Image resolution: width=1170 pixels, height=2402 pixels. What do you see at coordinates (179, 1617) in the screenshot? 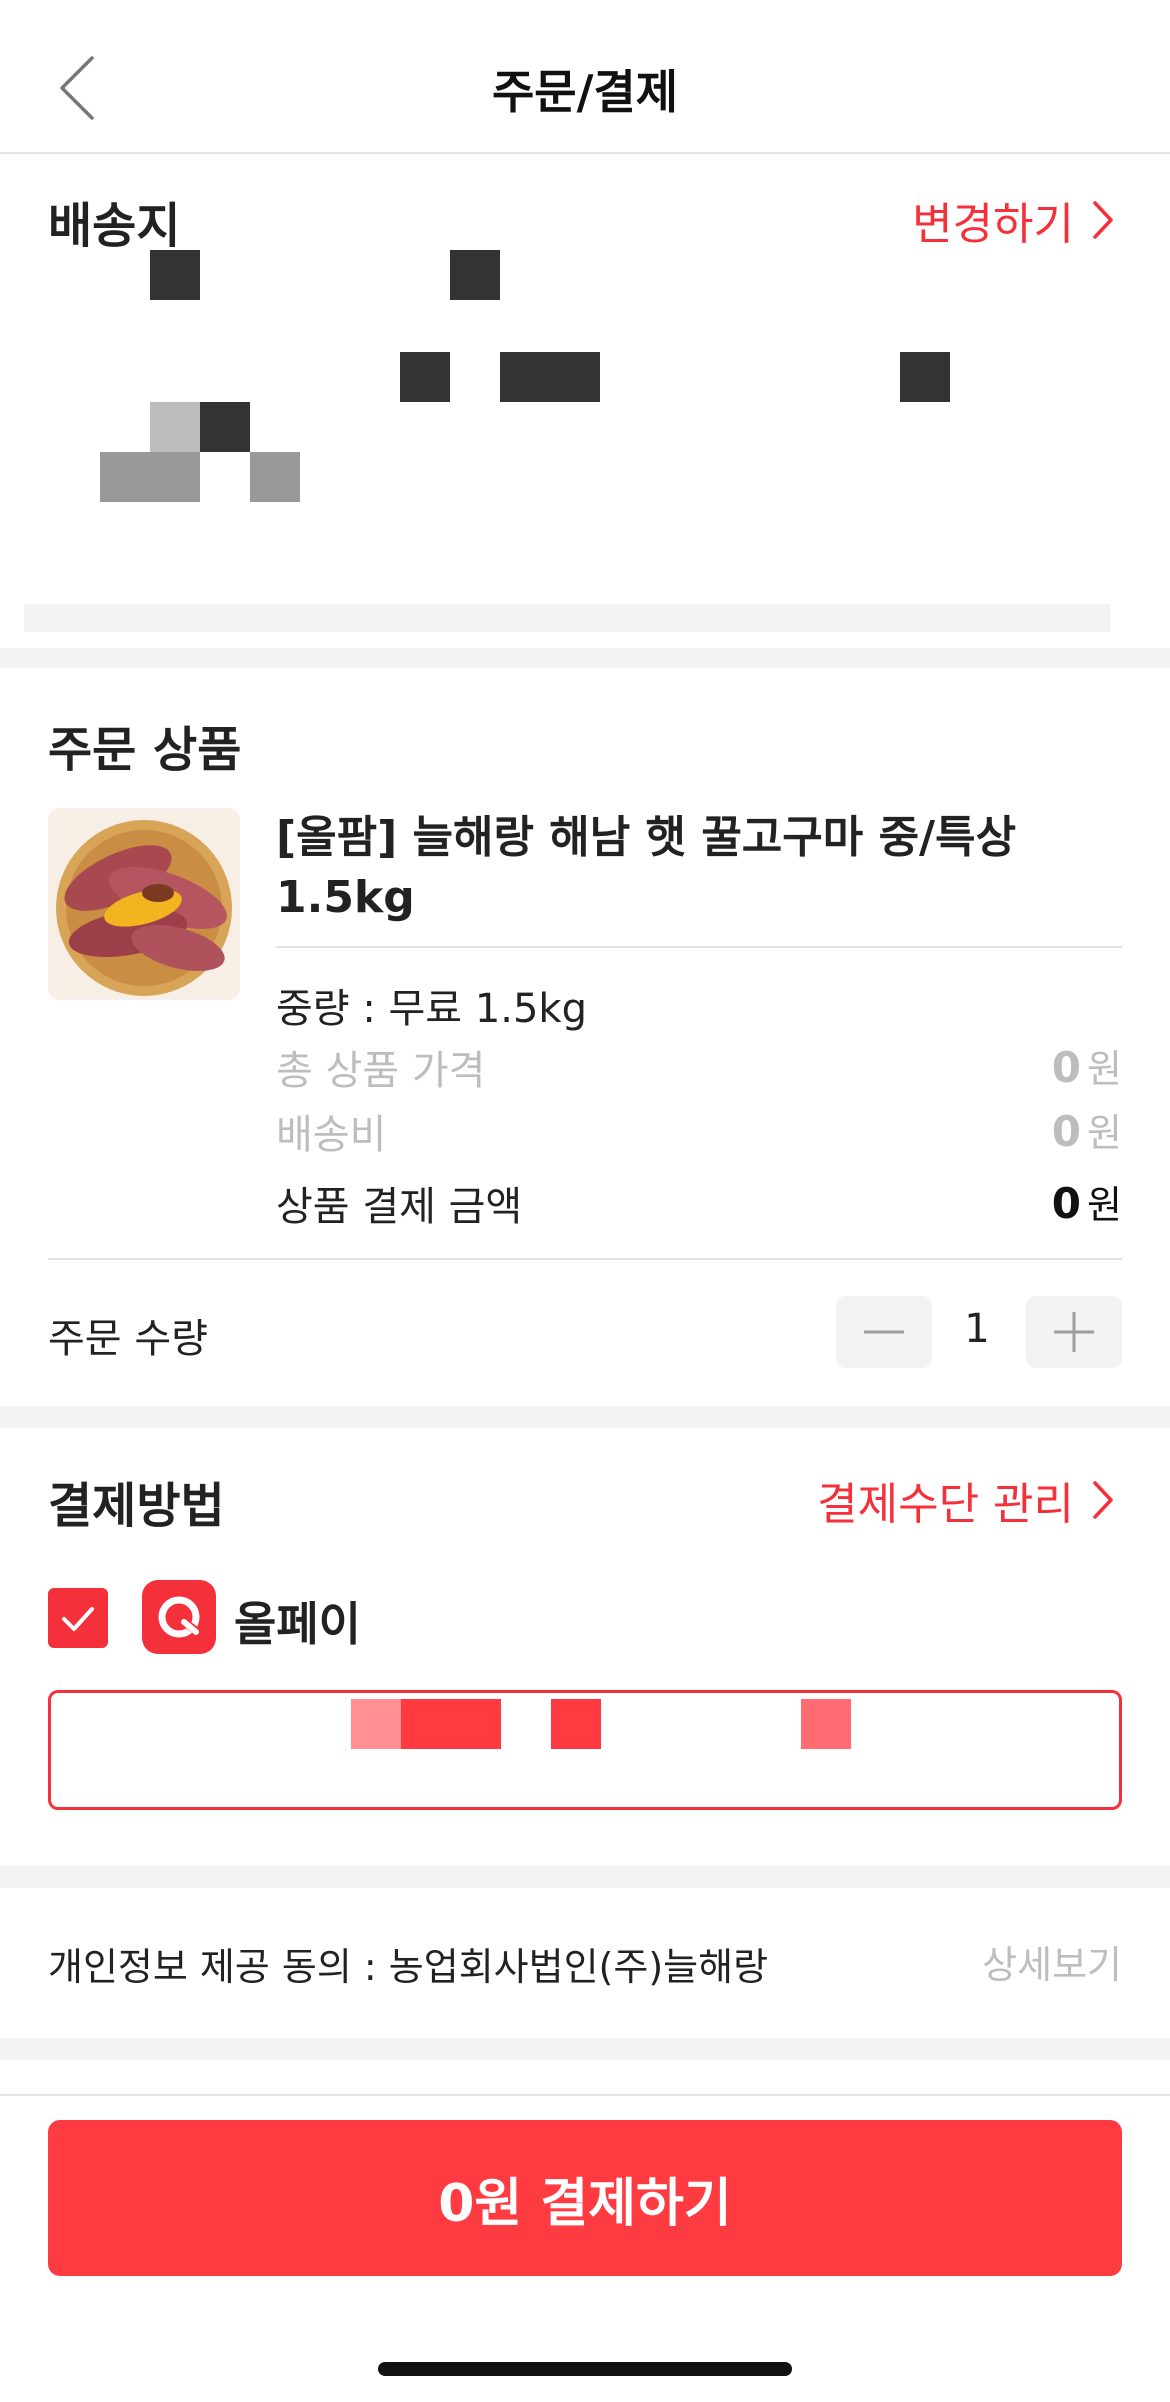
I see `allpay-logo-icon` at bounding box center [179, 1617].